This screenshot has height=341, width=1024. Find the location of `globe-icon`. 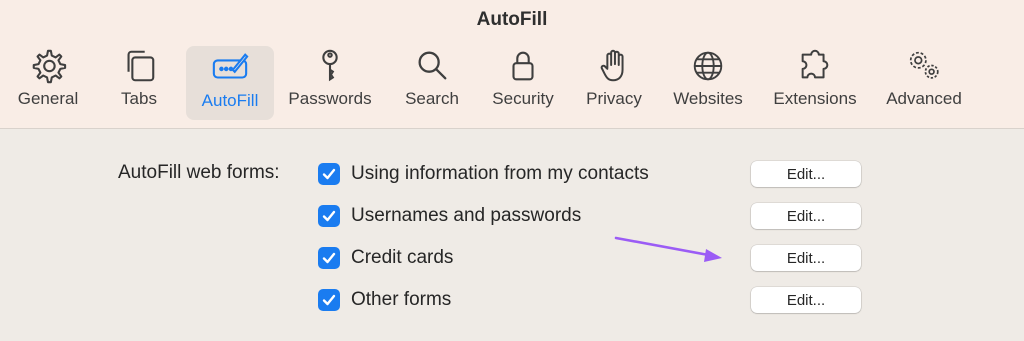

globe-icon is located at coordinates (708, 66).